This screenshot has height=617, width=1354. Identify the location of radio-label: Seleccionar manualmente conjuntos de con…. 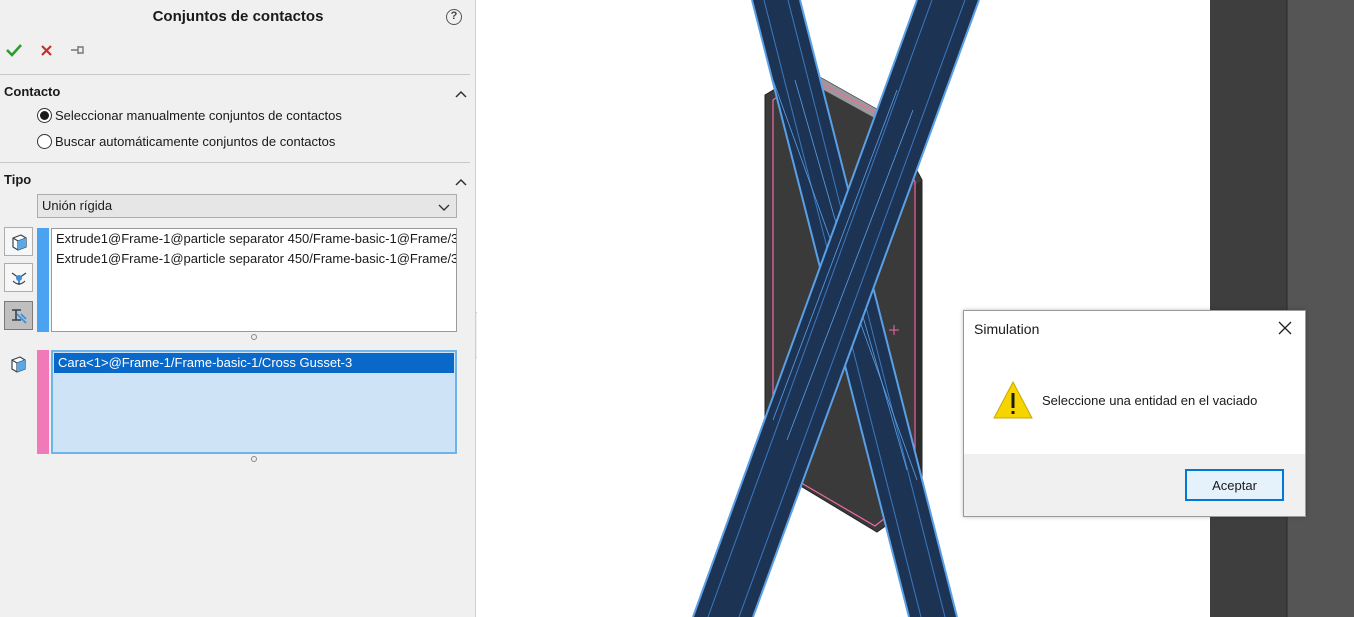
(198, 115).